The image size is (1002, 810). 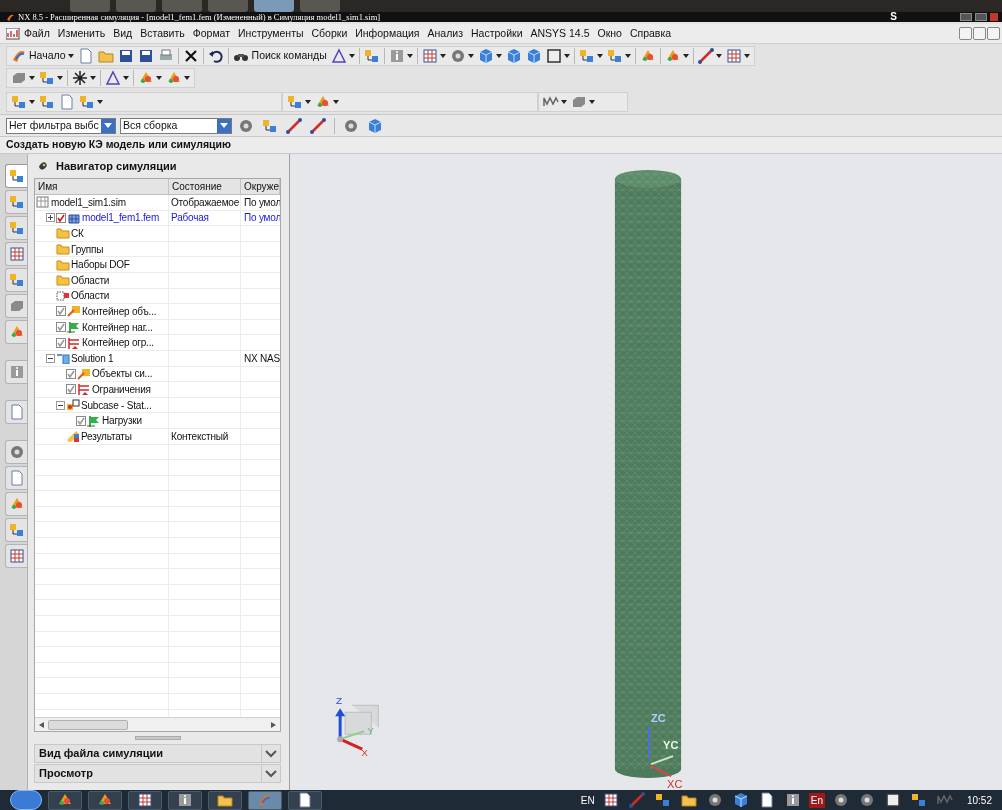 I want to click on tree-row: Результаты Контекстный, so click(x=157, y=436).